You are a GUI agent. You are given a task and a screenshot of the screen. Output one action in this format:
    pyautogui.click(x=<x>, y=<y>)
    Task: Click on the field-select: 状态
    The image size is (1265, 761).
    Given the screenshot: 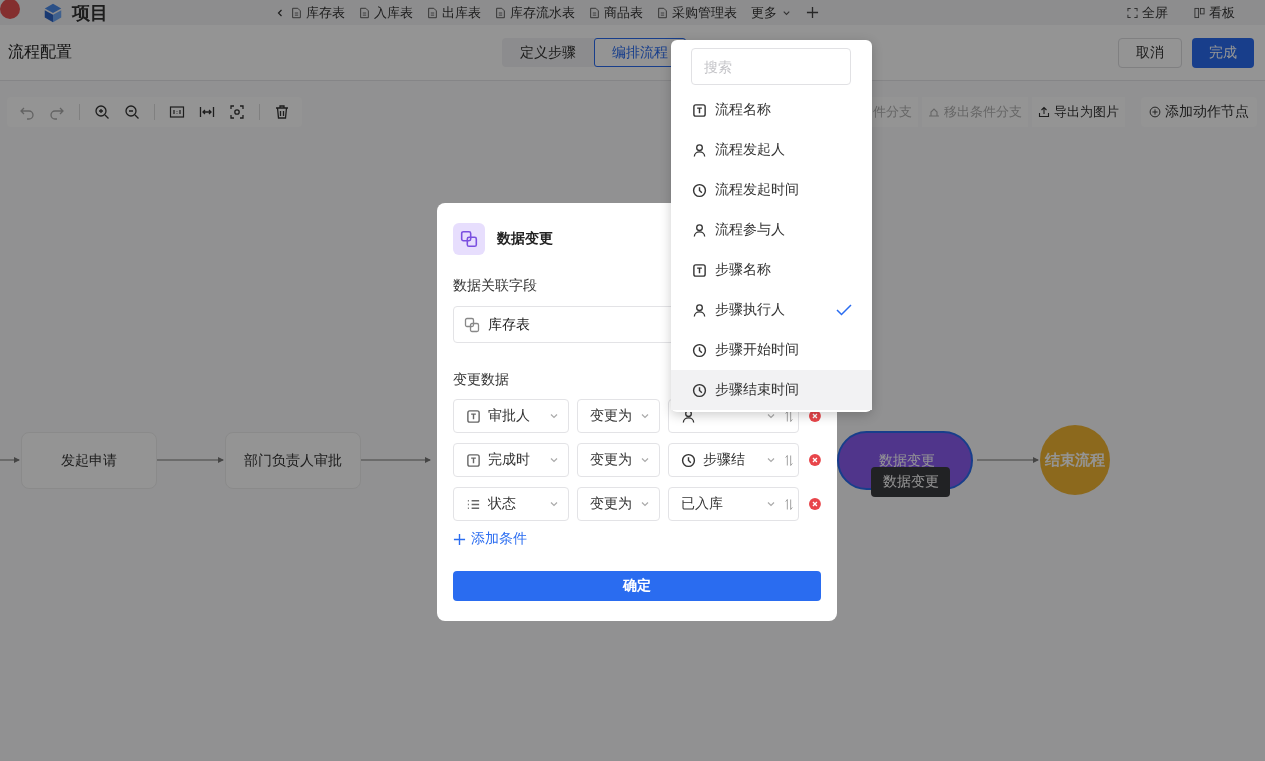 What is the action you would take?
    pyautogui.click(x=511, y=504)
    